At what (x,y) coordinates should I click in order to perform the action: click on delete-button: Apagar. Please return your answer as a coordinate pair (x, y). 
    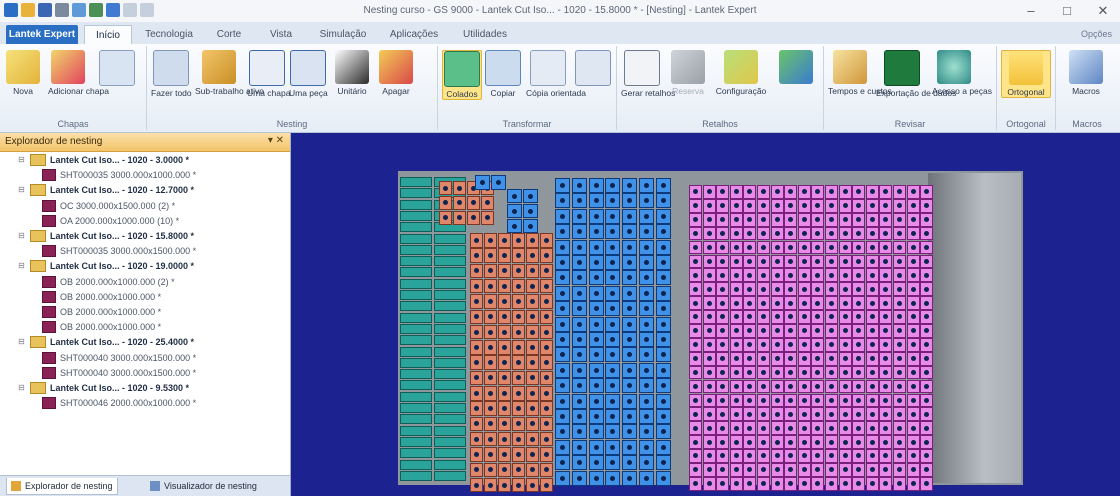
    Looking at the image, I should click on (396, 73).